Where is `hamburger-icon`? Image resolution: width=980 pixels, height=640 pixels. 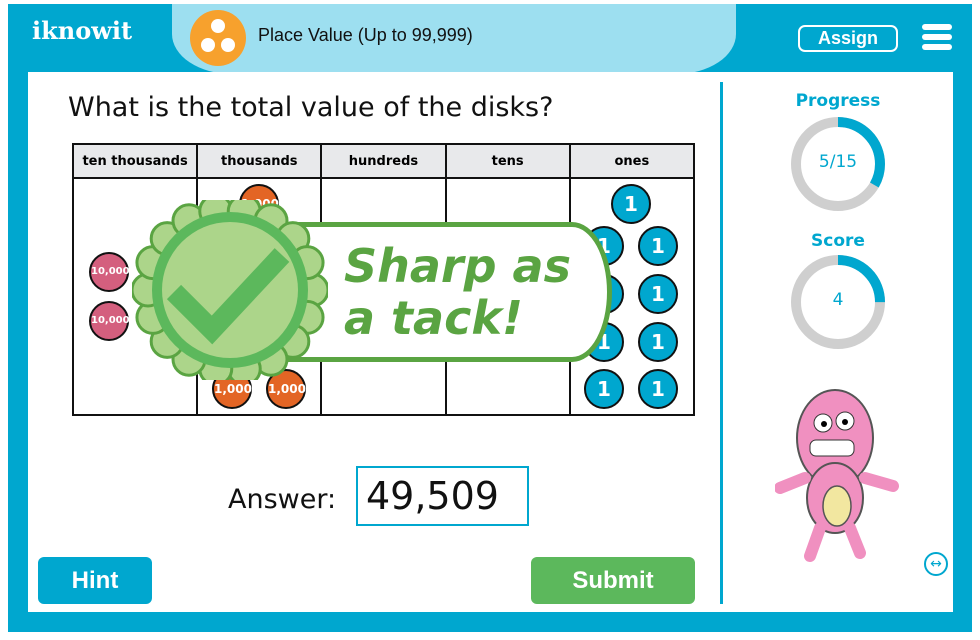
hamburger-icon is located at coordinates (937, 39).